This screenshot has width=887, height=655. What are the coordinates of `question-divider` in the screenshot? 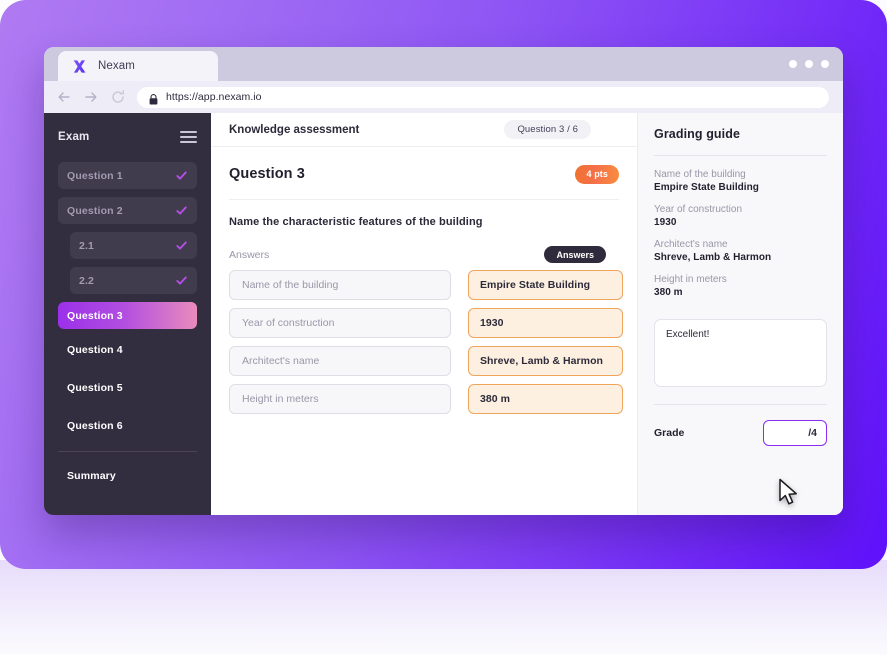 It's located at (424, 199).